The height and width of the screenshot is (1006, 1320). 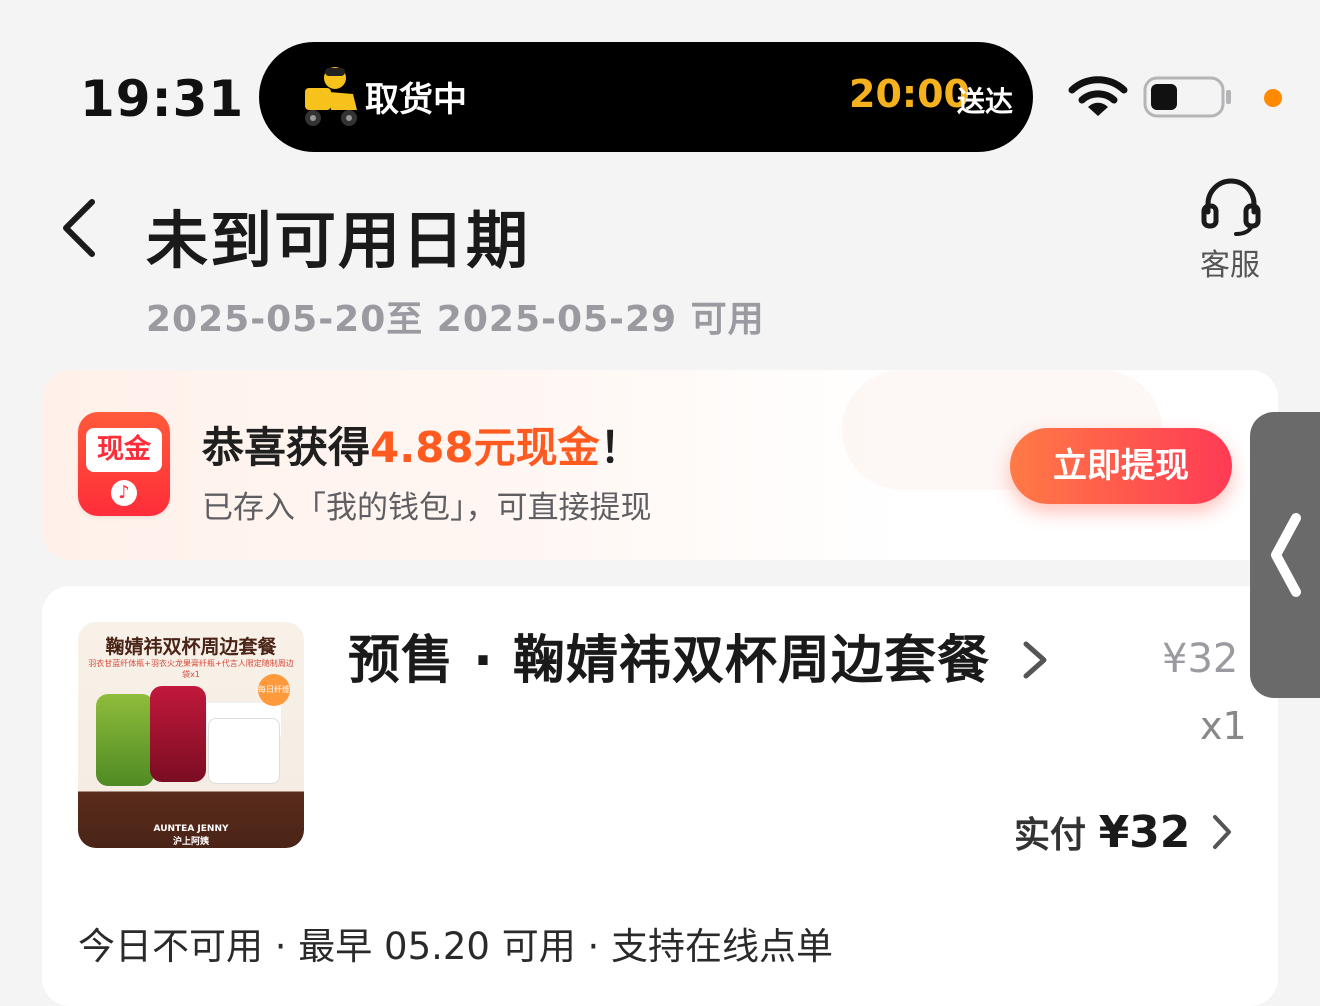 What do you see at coordinates (124, 493) in the screenshot?
I see `douyin-note-icon: ♪` at bounding box center [124, 493].